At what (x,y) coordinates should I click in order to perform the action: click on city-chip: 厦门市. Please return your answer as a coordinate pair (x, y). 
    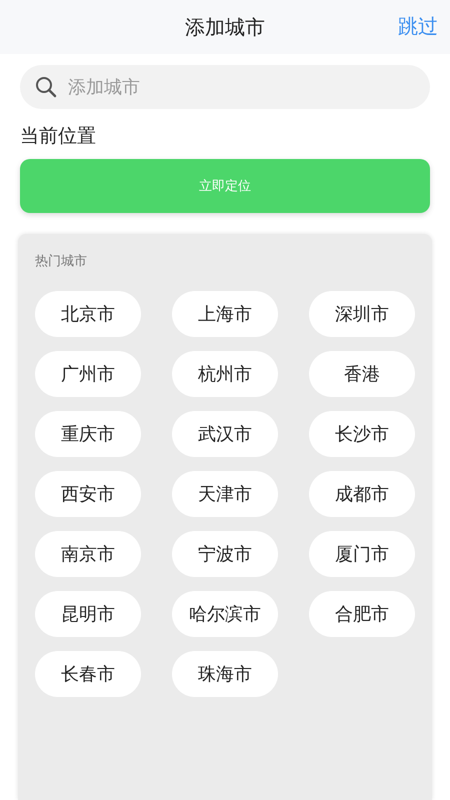
    Looking at the image, I should click on (362, 554).